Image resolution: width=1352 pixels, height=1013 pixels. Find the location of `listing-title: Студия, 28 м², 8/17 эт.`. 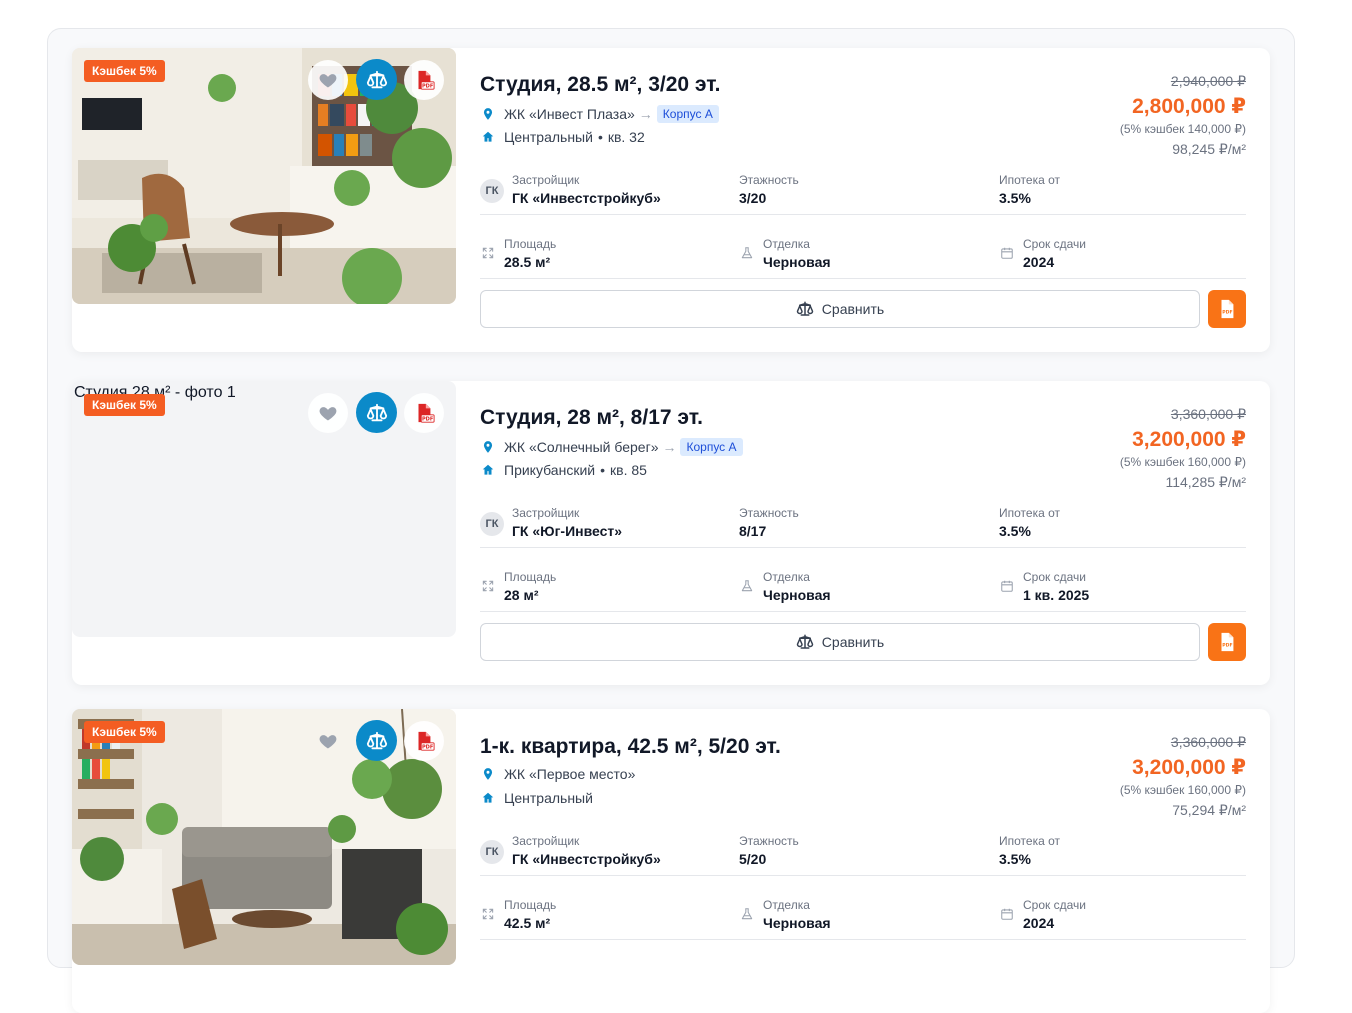

listing-title: Студия, 28 м², 8/17 эт. is located at coordinates (591, 418).